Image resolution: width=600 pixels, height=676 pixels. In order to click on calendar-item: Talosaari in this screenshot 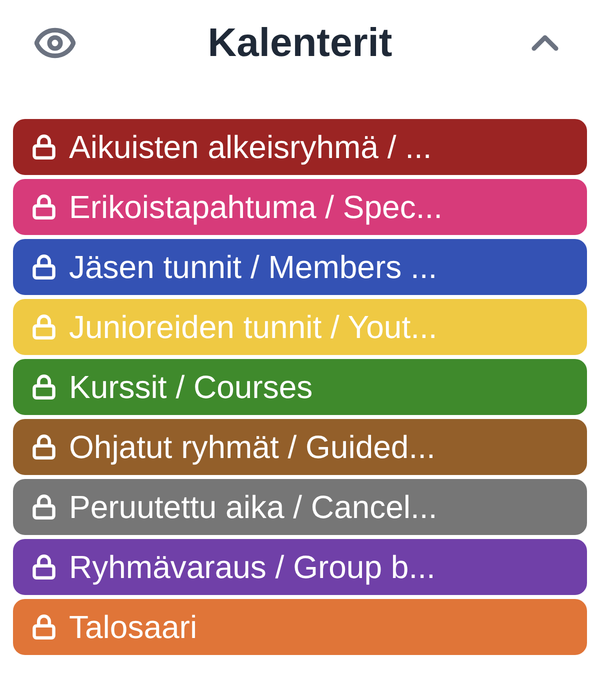, I will do `click(300, 627)`.